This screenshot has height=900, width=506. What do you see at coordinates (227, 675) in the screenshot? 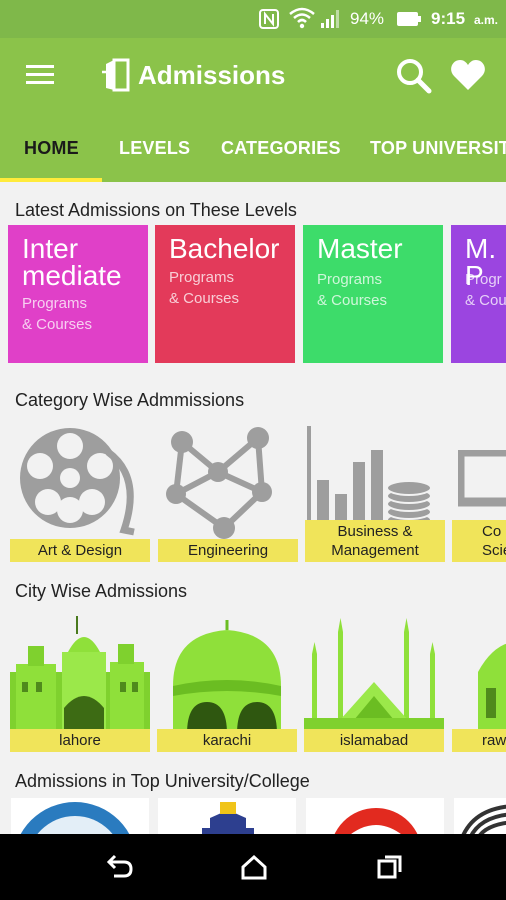
I see `mazar-e-quaid-image` at bounding box center [227, 675].